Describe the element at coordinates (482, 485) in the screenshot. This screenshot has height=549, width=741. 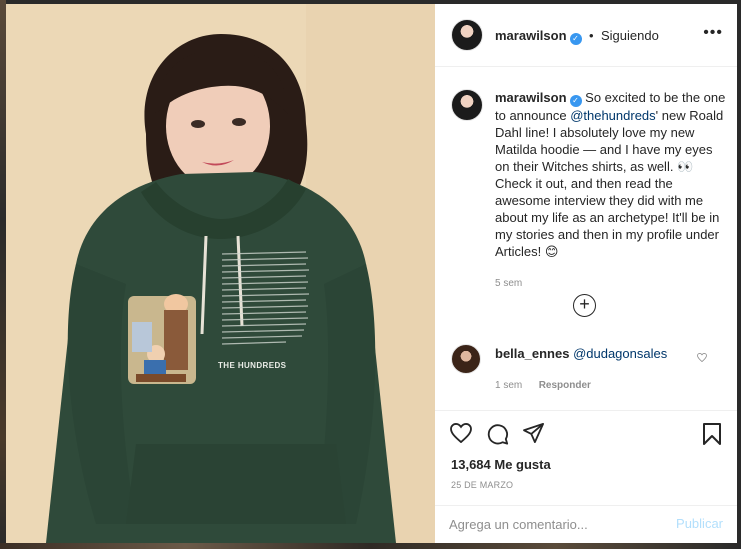
I see `post-date: 25 DE MARZO` at that location.